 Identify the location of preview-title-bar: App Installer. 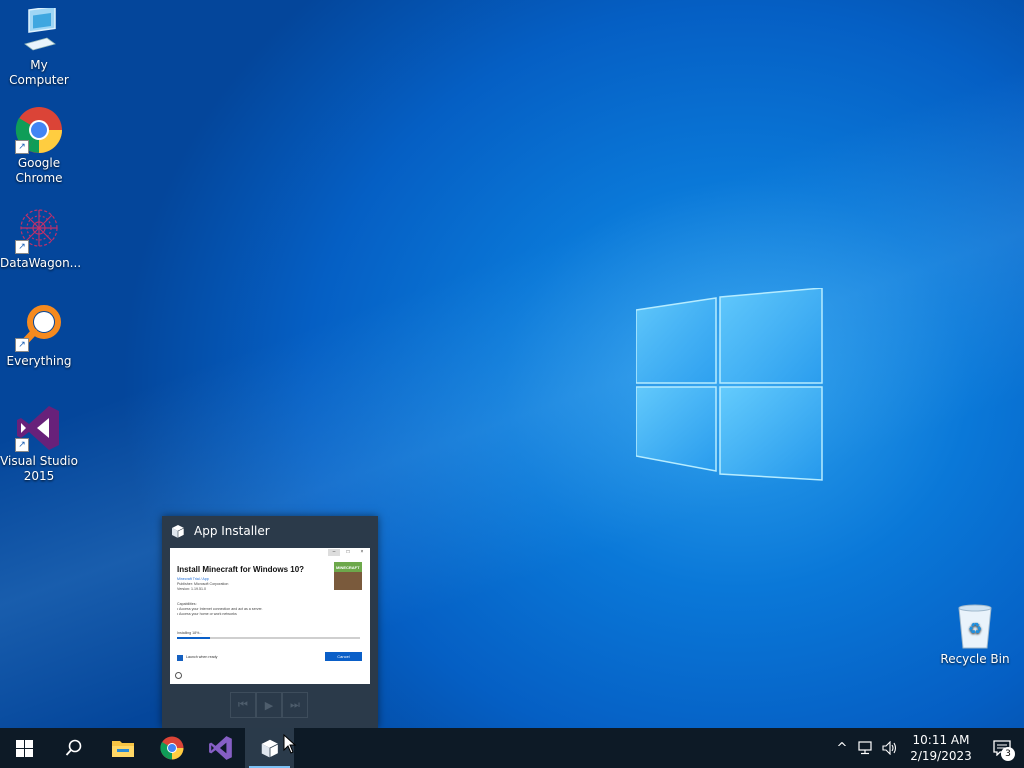
(270, 531).